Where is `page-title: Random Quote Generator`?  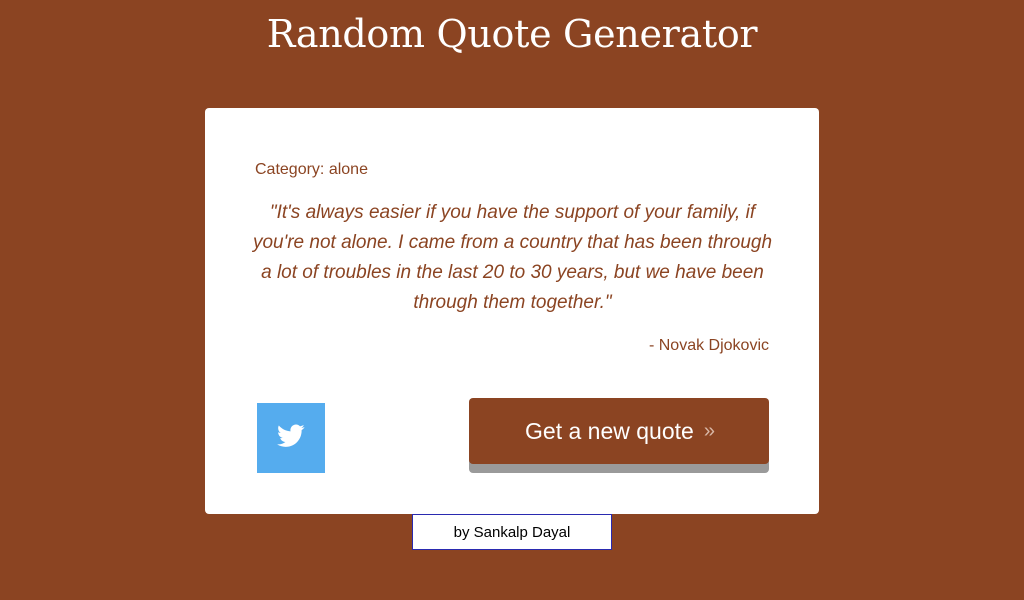
page-title: Random Quote Generator is located at coordinates (512, 34).